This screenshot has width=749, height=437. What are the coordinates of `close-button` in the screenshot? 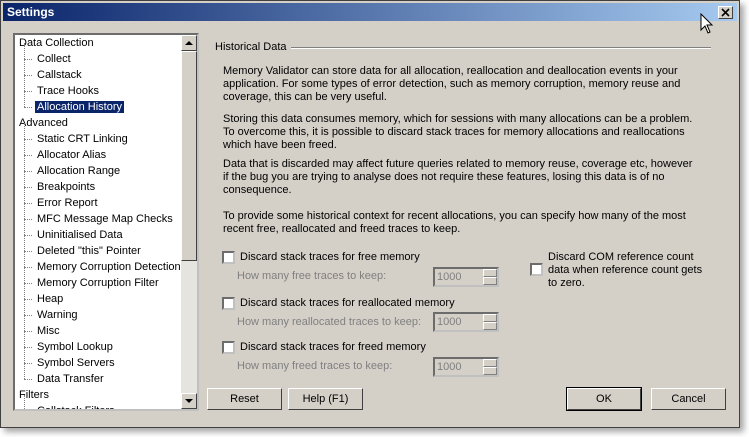 It's located at (725, 12).